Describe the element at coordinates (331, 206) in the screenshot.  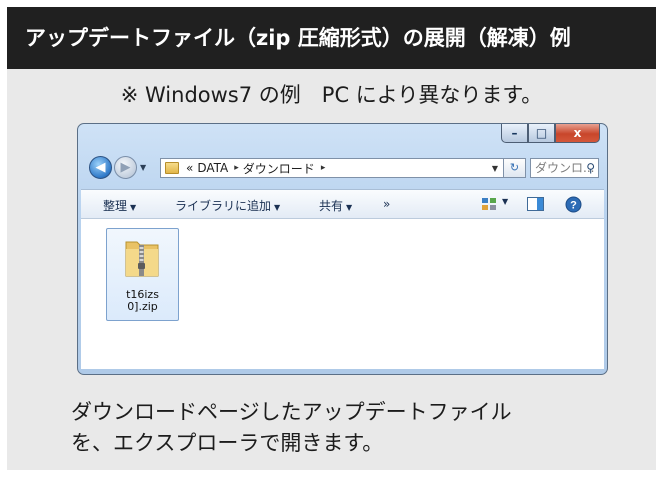
I see `share-label: 共有` at that location.